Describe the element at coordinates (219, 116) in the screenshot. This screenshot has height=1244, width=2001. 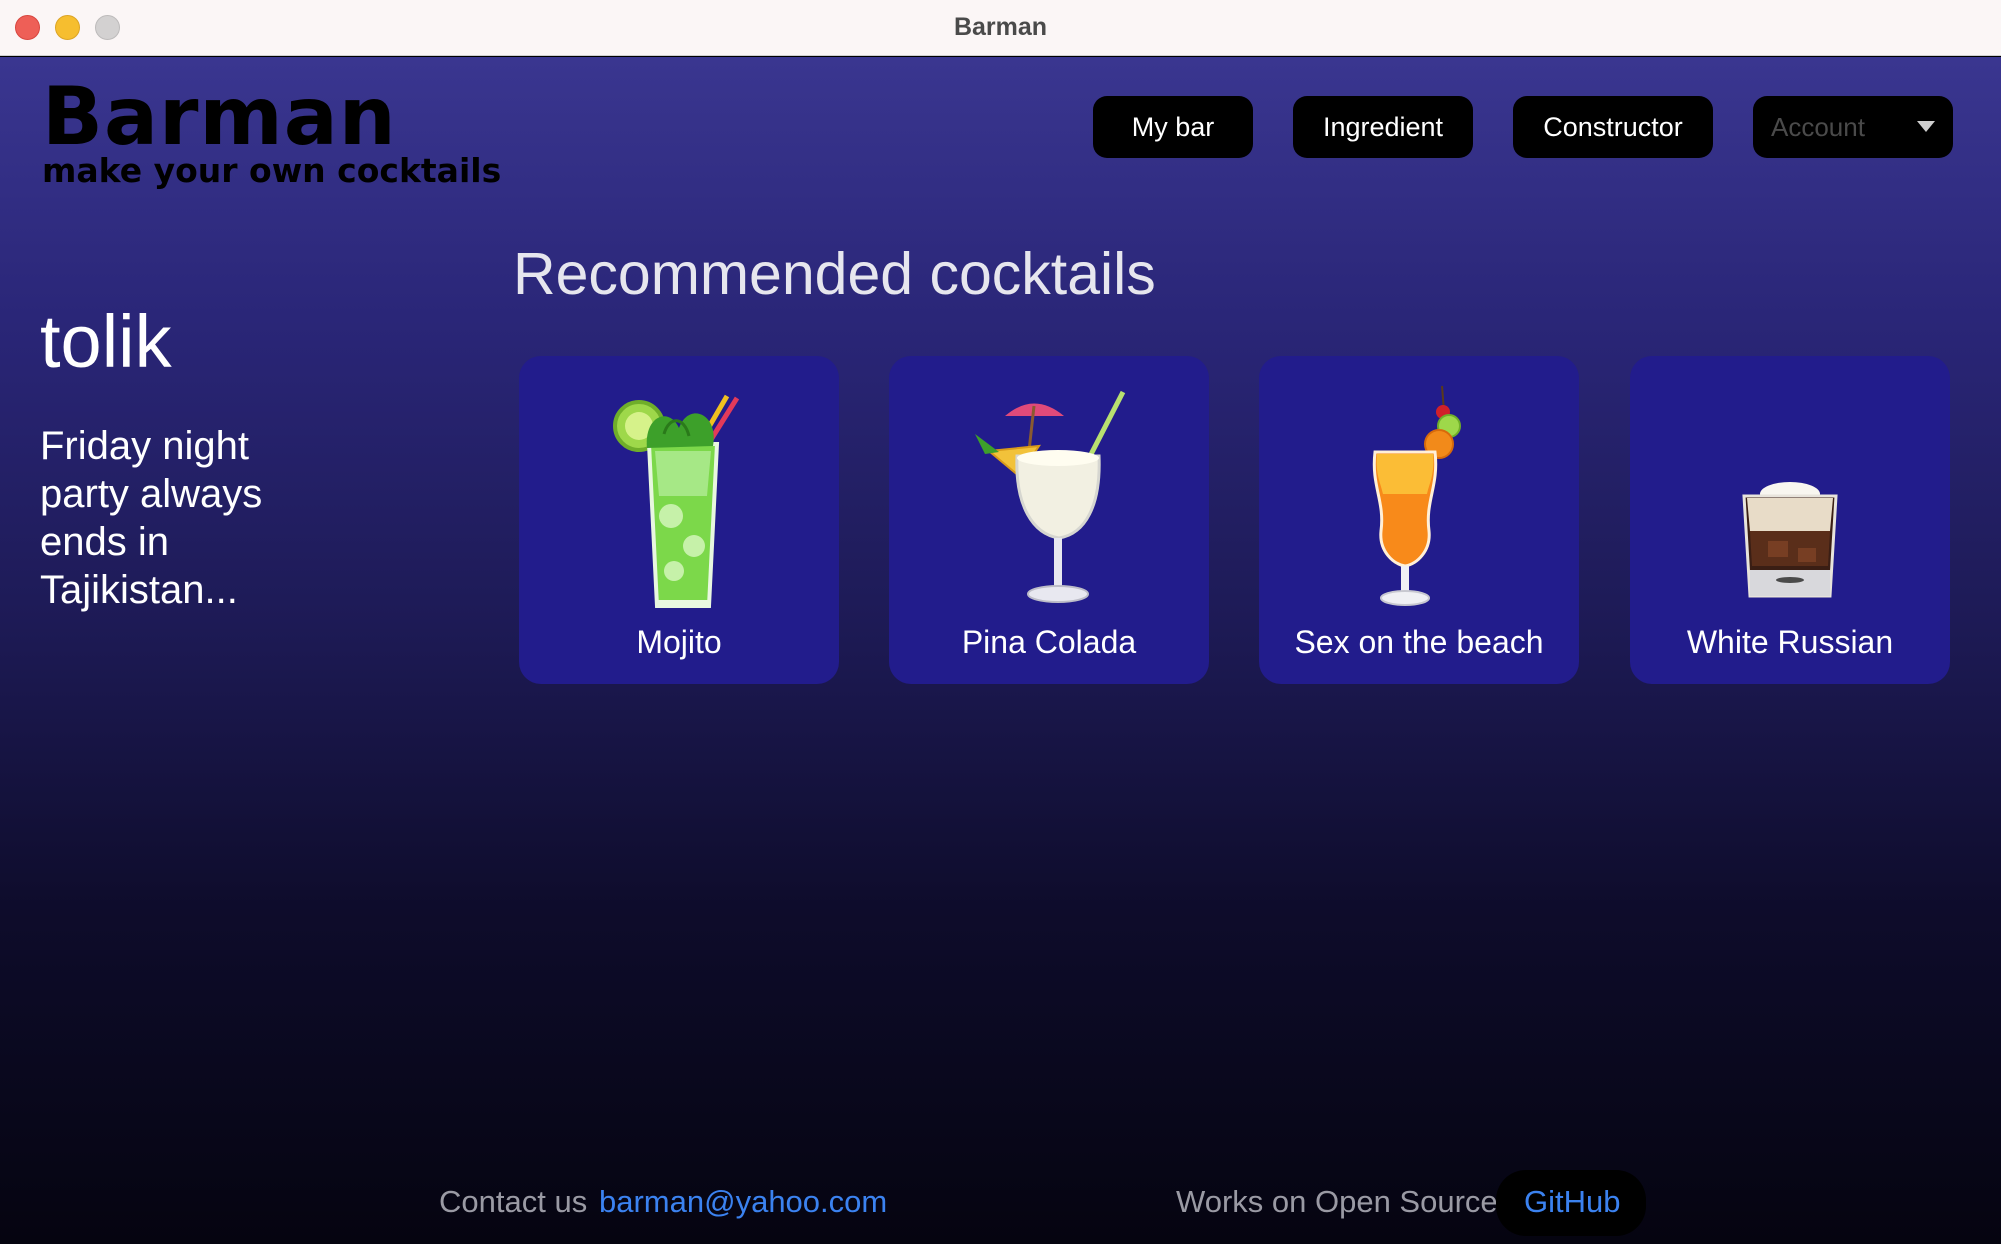
I see `logo-title: Barman` at that location.